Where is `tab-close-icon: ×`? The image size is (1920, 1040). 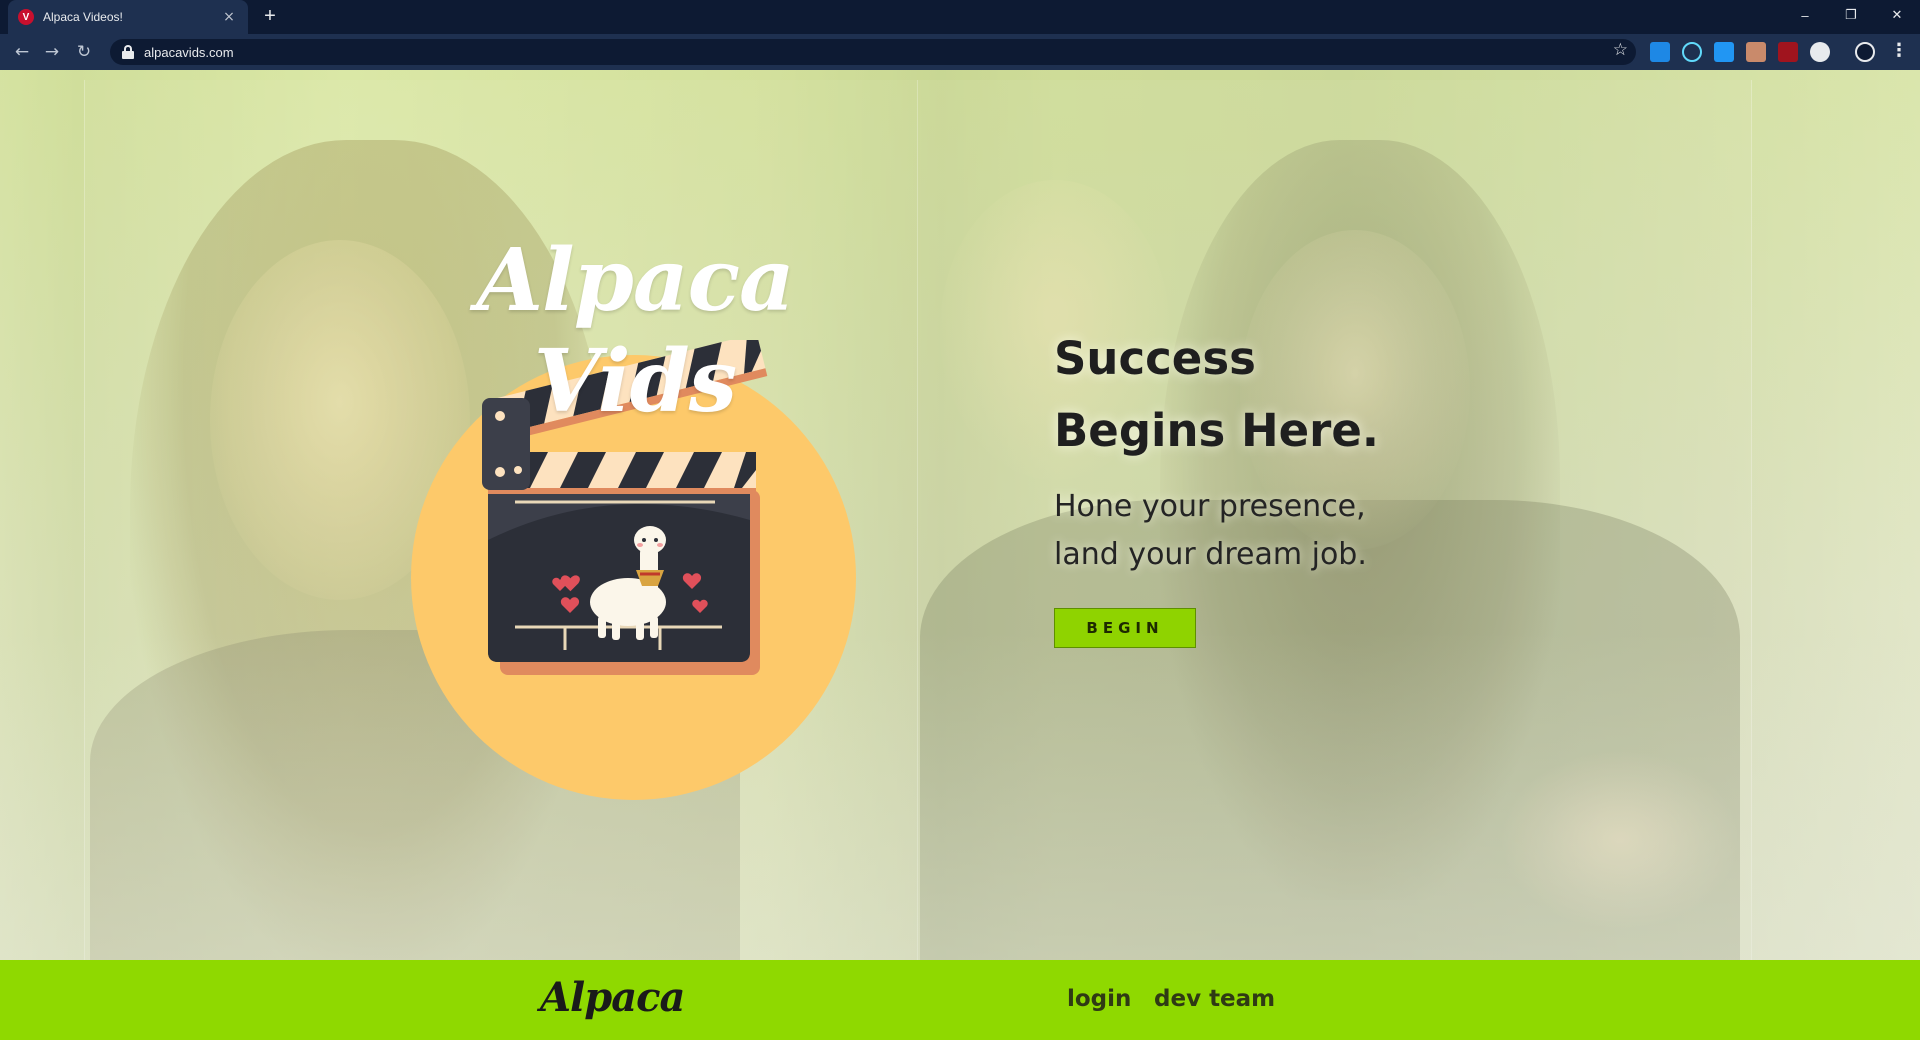
tab-close-icon: × is located at coordinates (229, 17).